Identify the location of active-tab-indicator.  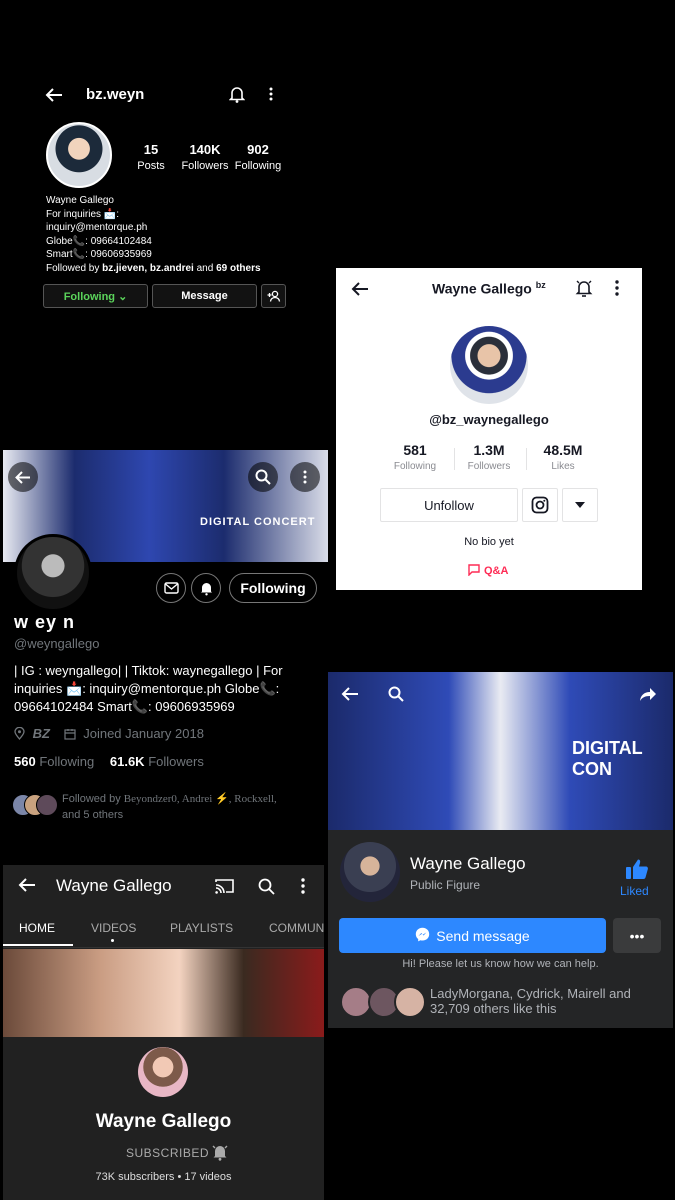
(38, 945).